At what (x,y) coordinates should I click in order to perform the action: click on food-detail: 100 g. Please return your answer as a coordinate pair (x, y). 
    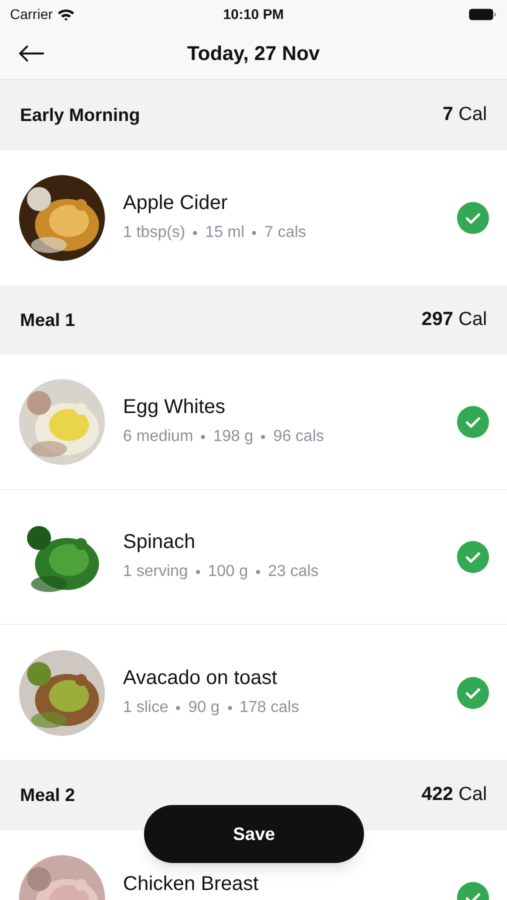
    Looking at the image, I should click on (228, 572).